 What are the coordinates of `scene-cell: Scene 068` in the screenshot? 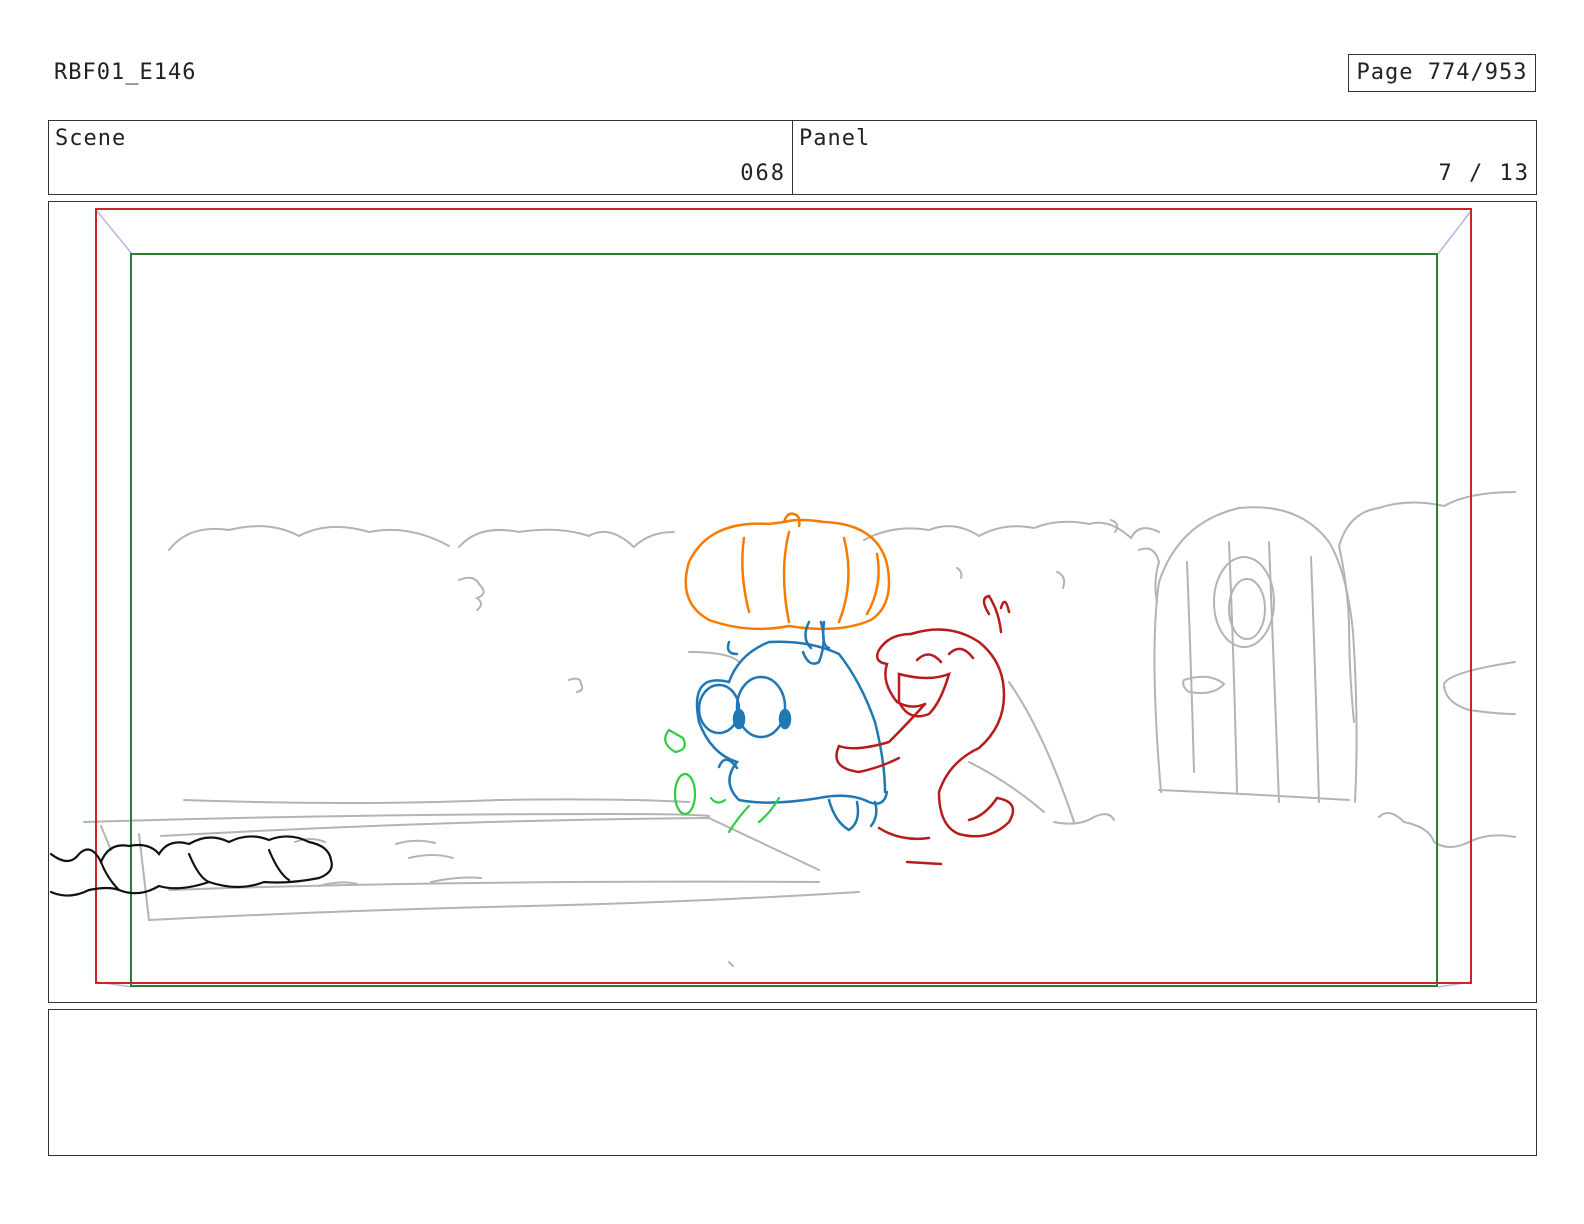 It's located at (420, 157).